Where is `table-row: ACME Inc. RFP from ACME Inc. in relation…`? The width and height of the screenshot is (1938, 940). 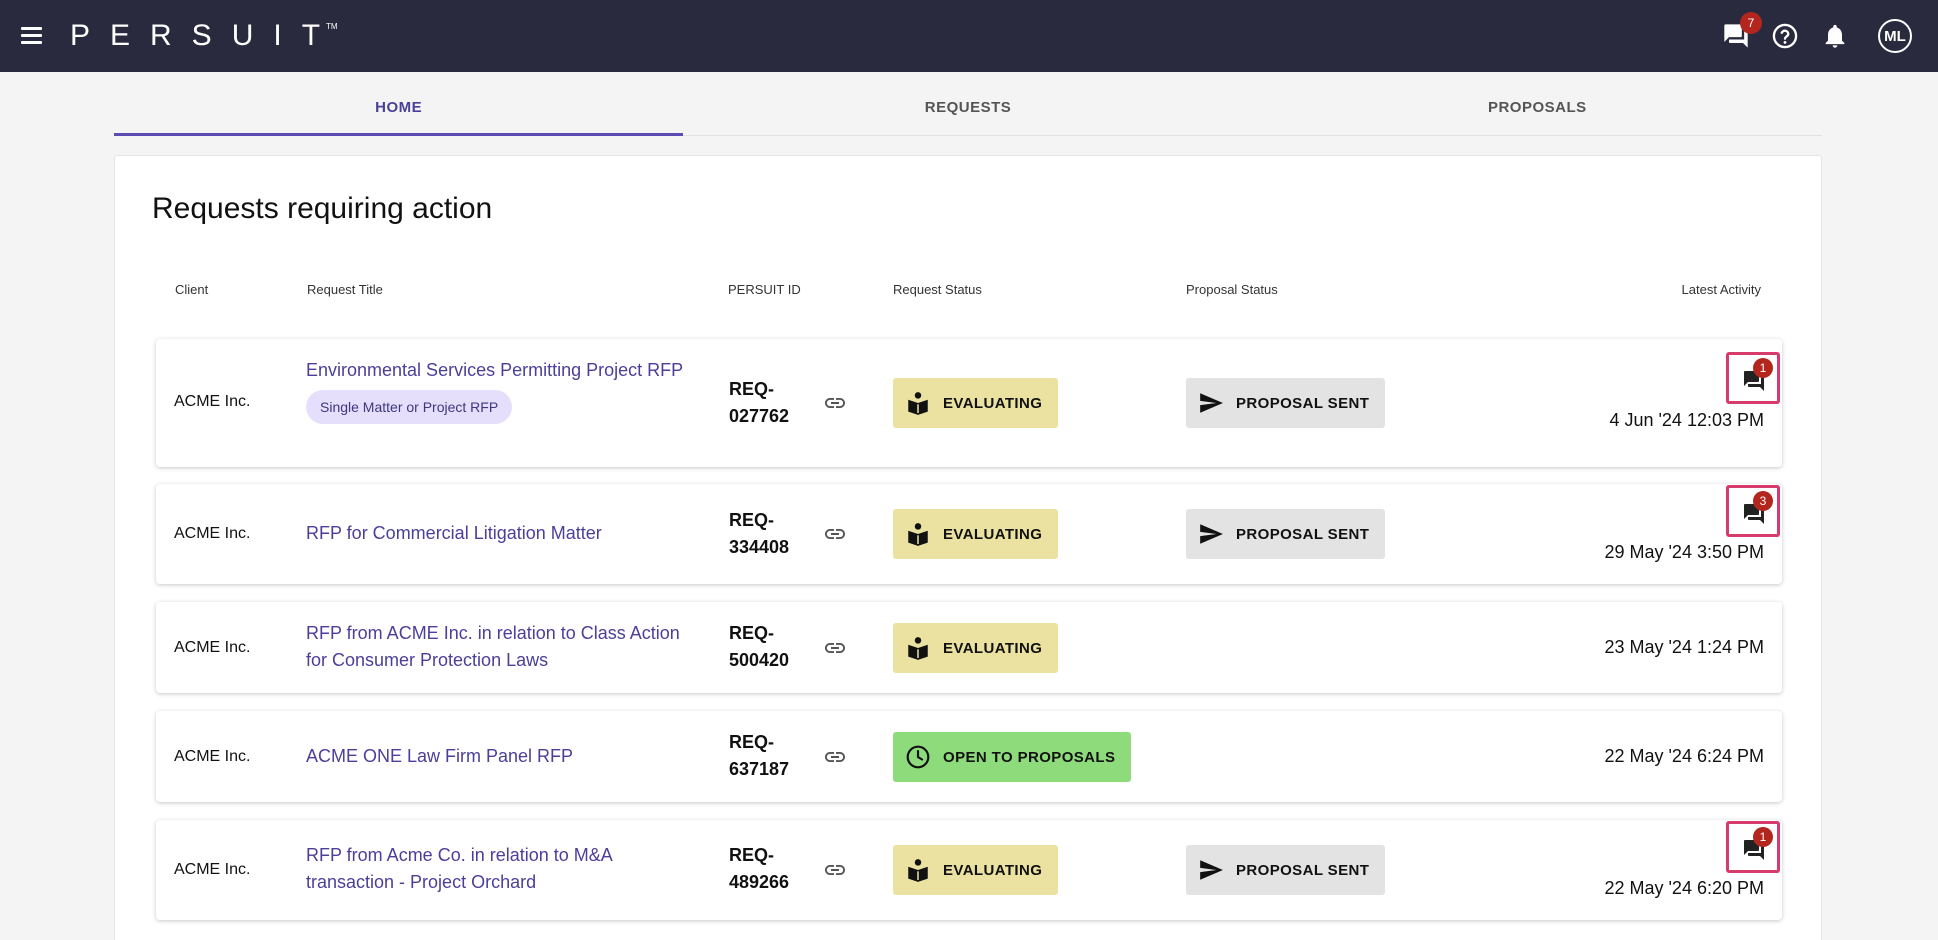 table-row: ACME Inc. RFP from ACME Inc. in relation… is located at coordinates (969, 647).